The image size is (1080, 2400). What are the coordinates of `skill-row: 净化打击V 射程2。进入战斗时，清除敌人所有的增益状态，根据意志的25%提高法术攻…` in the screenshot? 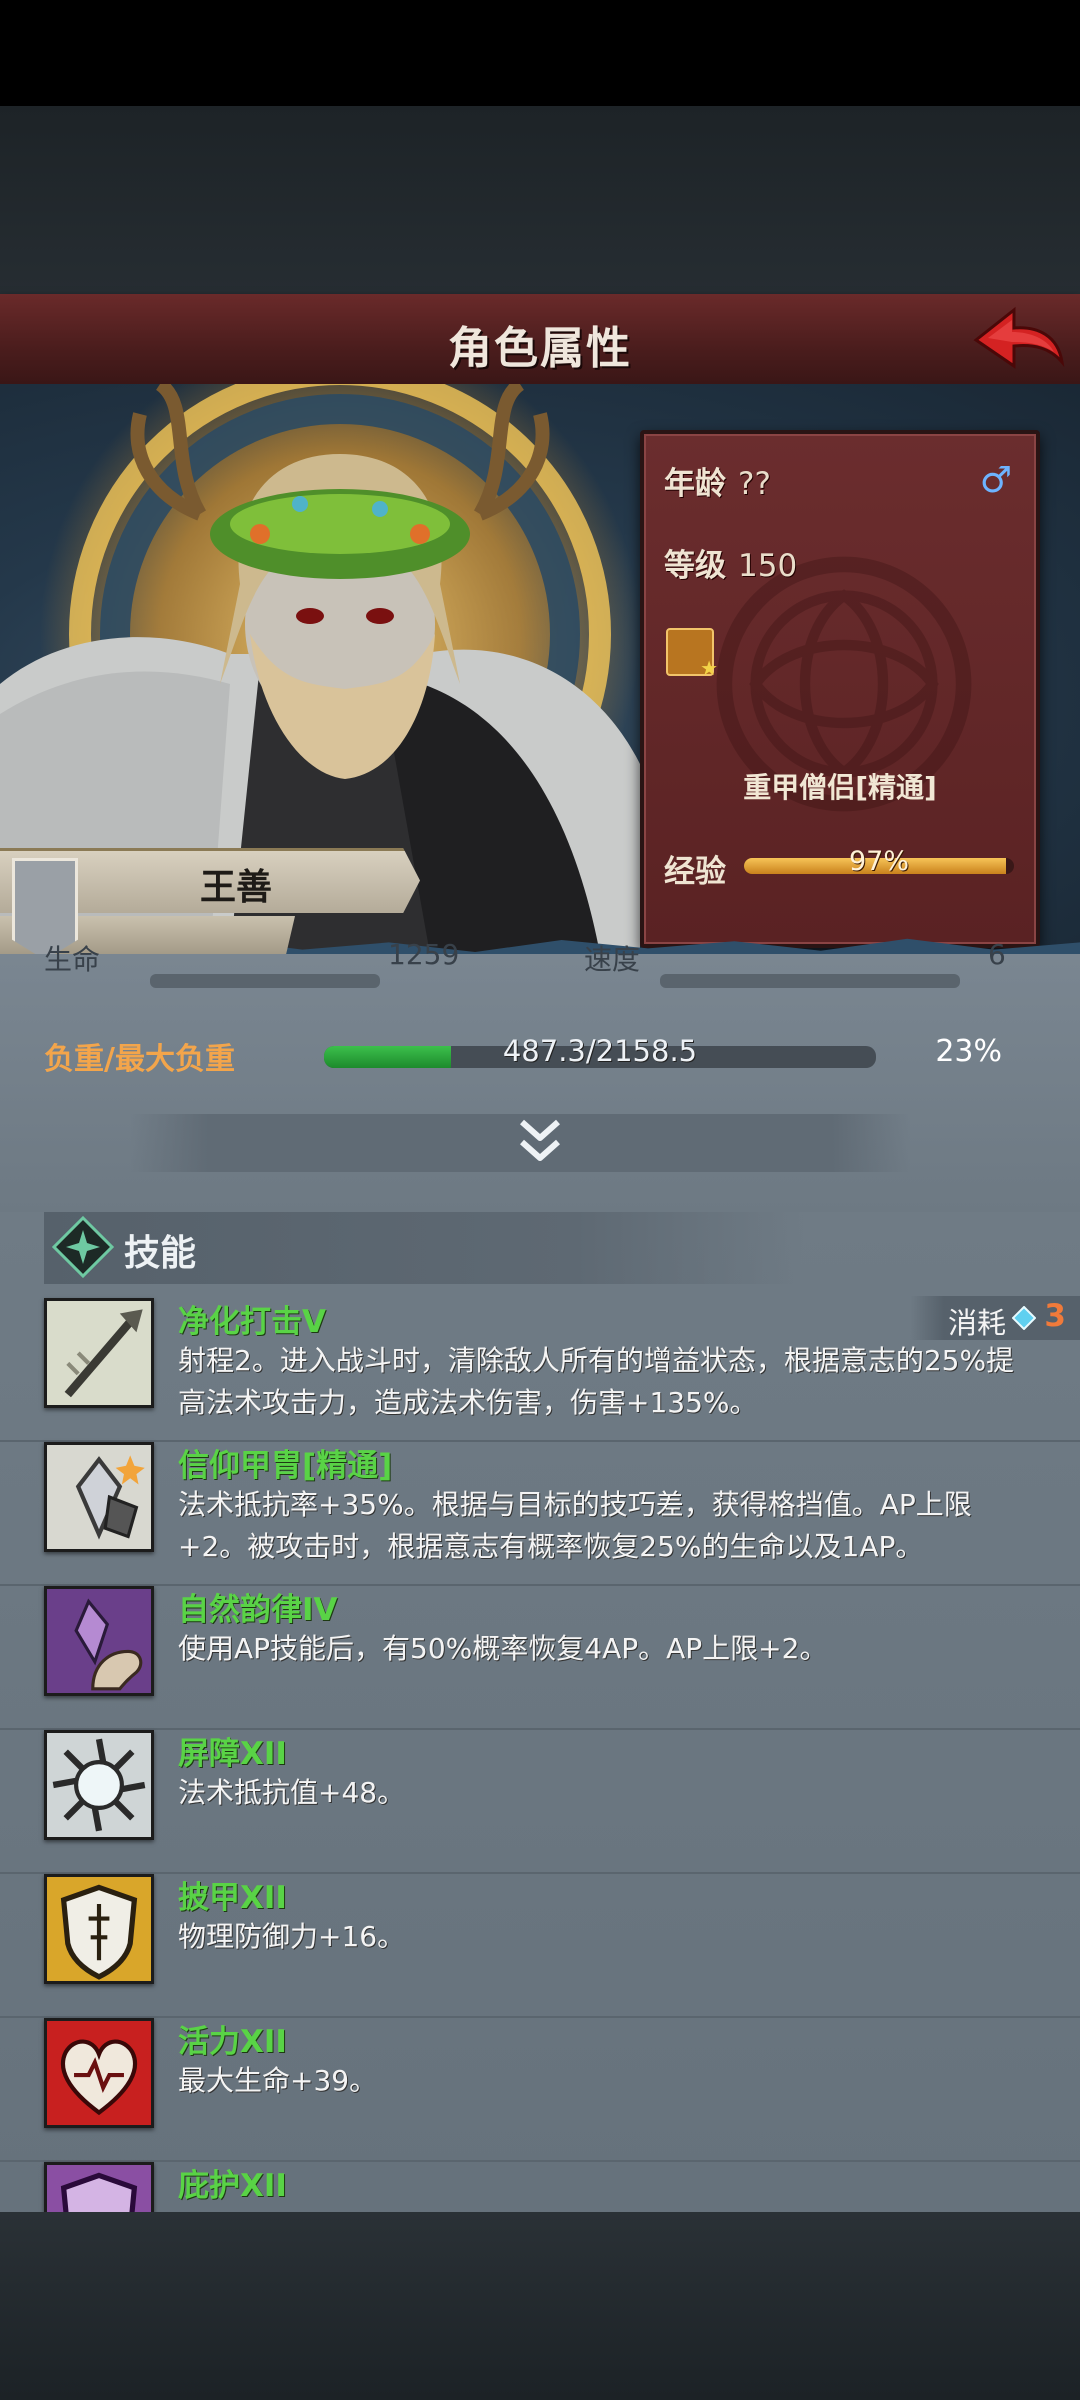 It's located at (540, 1369).